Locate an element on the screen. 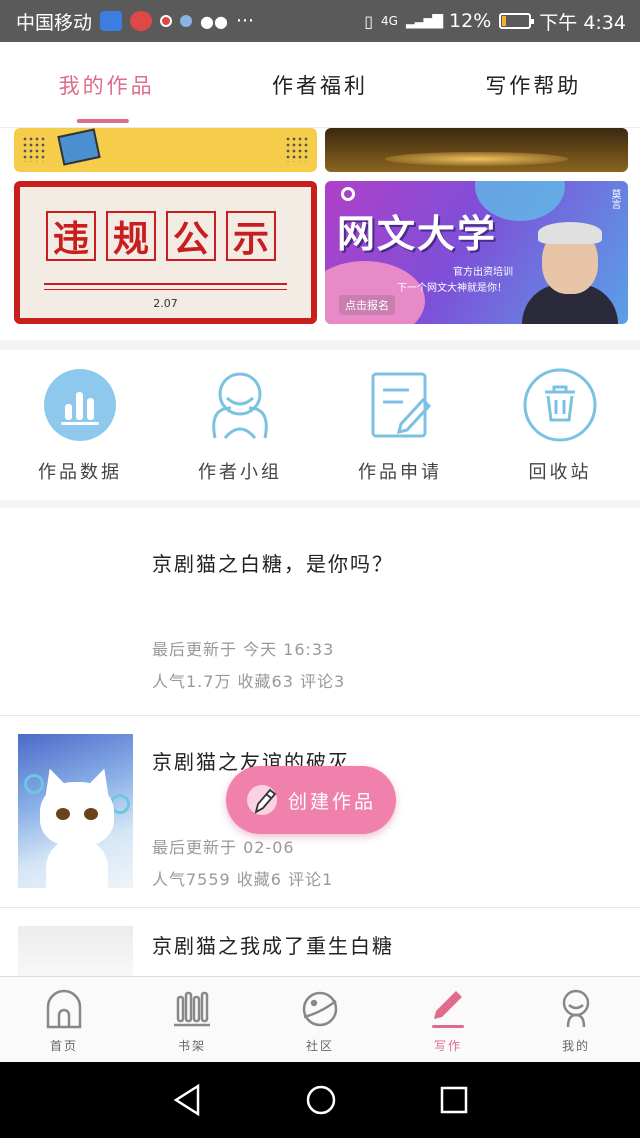  home-icon is located at coordinates (64, 1009).